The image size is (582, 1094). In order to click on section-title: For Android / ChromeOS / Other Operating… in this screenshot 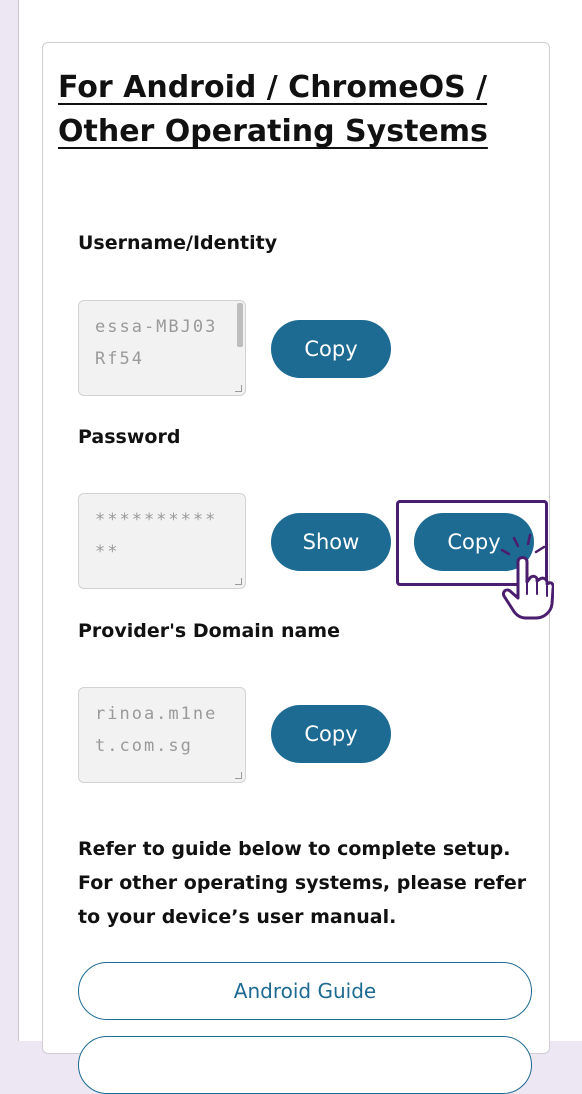, I will do `click(273, 109)`.